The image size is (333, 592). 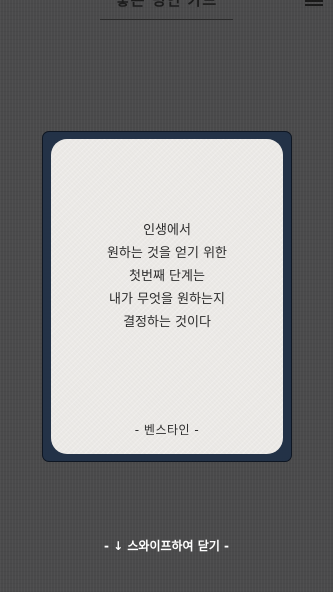 What do you see at coordinates (166, 4) in the screenshot?
I see `page-title: 좋은 명언 카드` at bounding box center [166, 4].